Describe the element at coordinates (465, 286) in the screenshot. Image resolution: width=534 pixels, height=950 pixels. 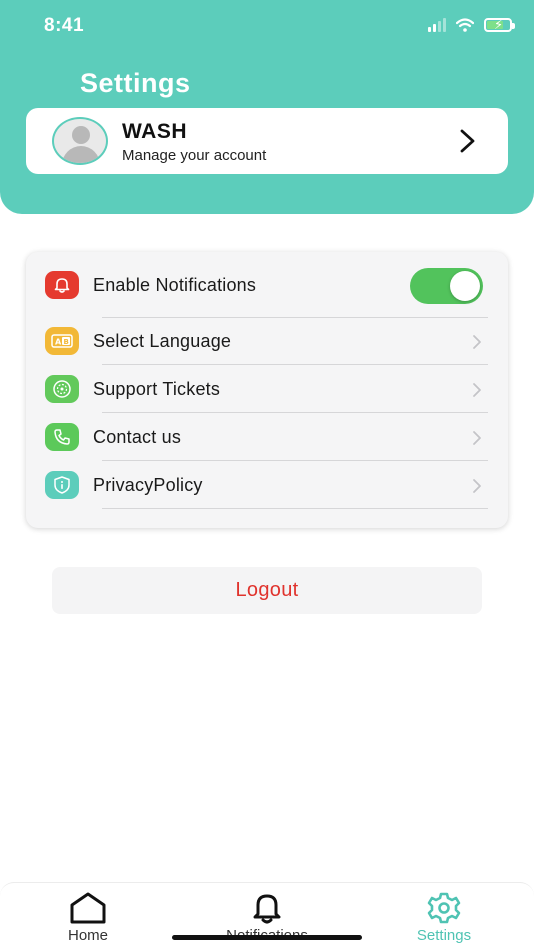
I see `toggle-knob` at that location.